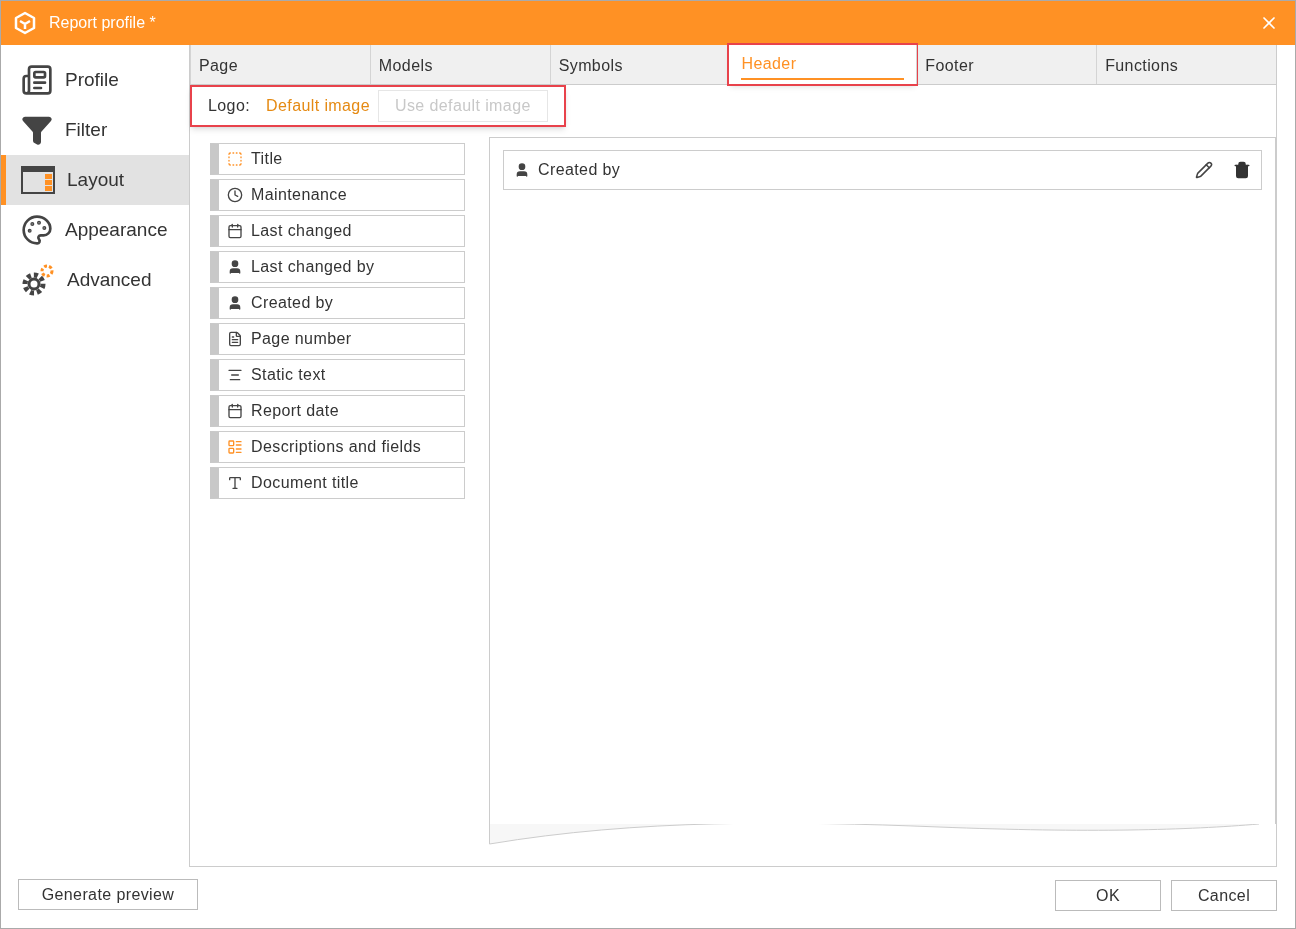 Image resolution: width=1296 pixels, height=929 pixels. I want to click on sidebar-item: Layout, so click(95, 180).